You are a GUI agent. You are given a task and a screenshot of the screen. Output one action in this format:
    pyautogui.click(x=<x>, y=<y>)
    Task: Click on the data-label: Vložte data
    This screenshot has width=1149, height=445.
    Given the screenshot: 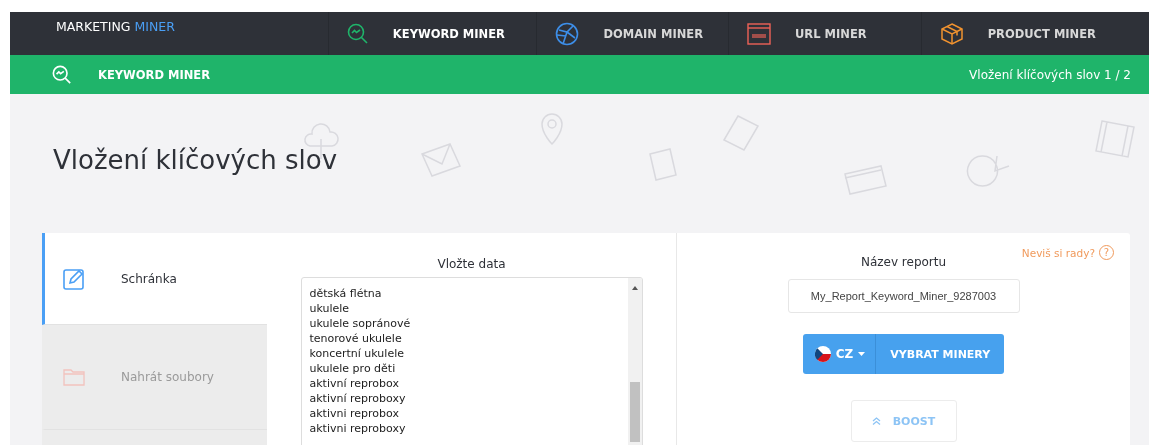 What is the action you would take?
    pyautogui.click(x=471, y=264)
    